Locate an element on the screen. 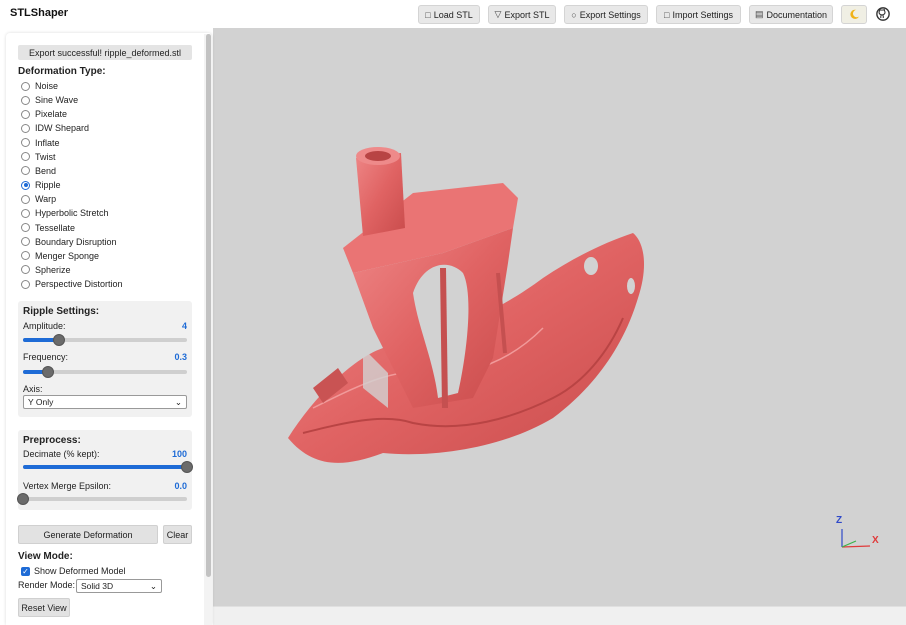  export-stl-button: ▽ Export STL is located at coordinates (522, 14).